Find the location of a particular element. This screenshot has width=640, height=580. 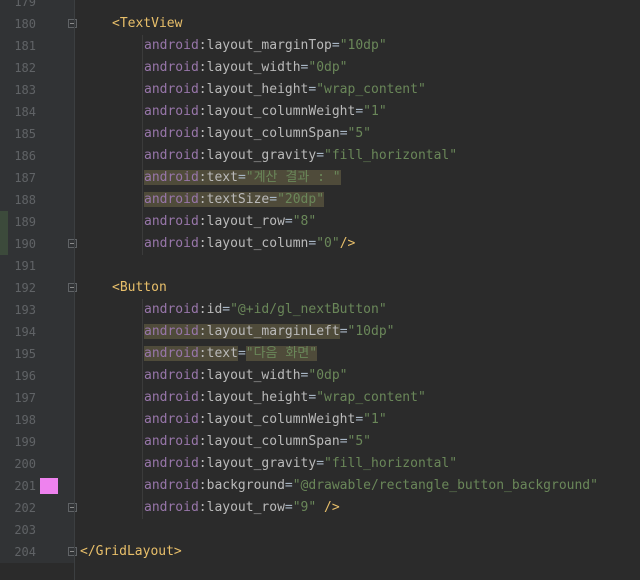

code-text: android:text="계산 결과 : " is located at coordinates (242, 178).